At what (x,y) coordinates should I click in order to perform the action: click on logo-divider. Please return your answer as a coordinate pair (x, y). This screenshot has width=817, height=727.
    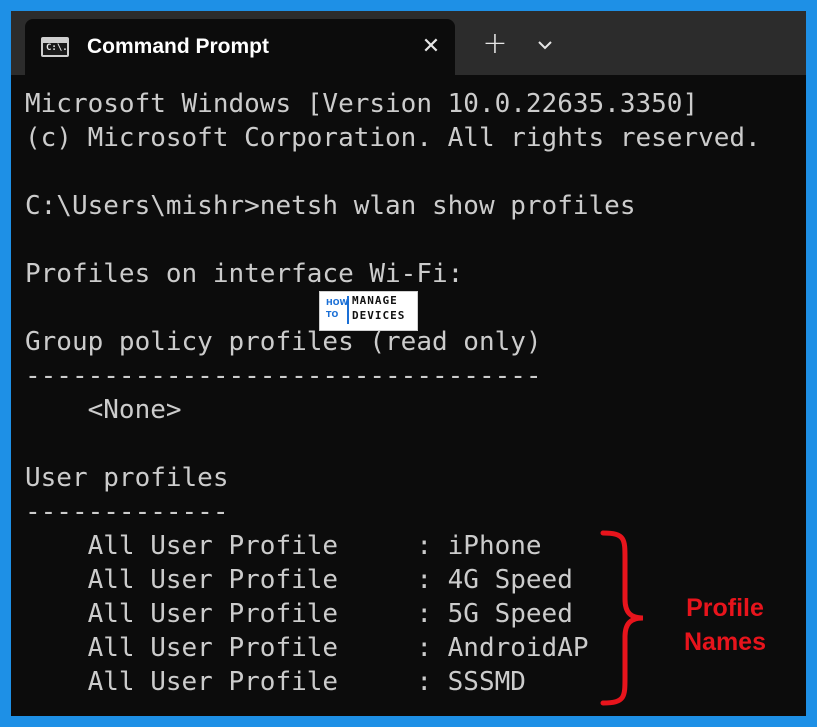
    Looking at the image, I should click on (348, 310).